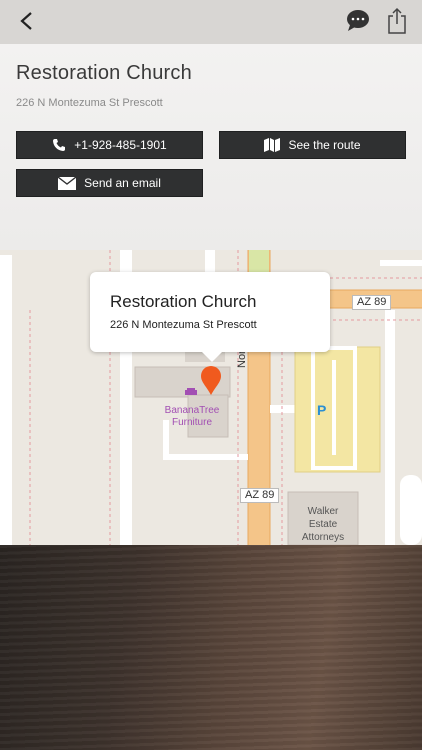 The width and height of the screenshot is (422, 750). I want to click on see-route-button: See the route, so click(312, 145).